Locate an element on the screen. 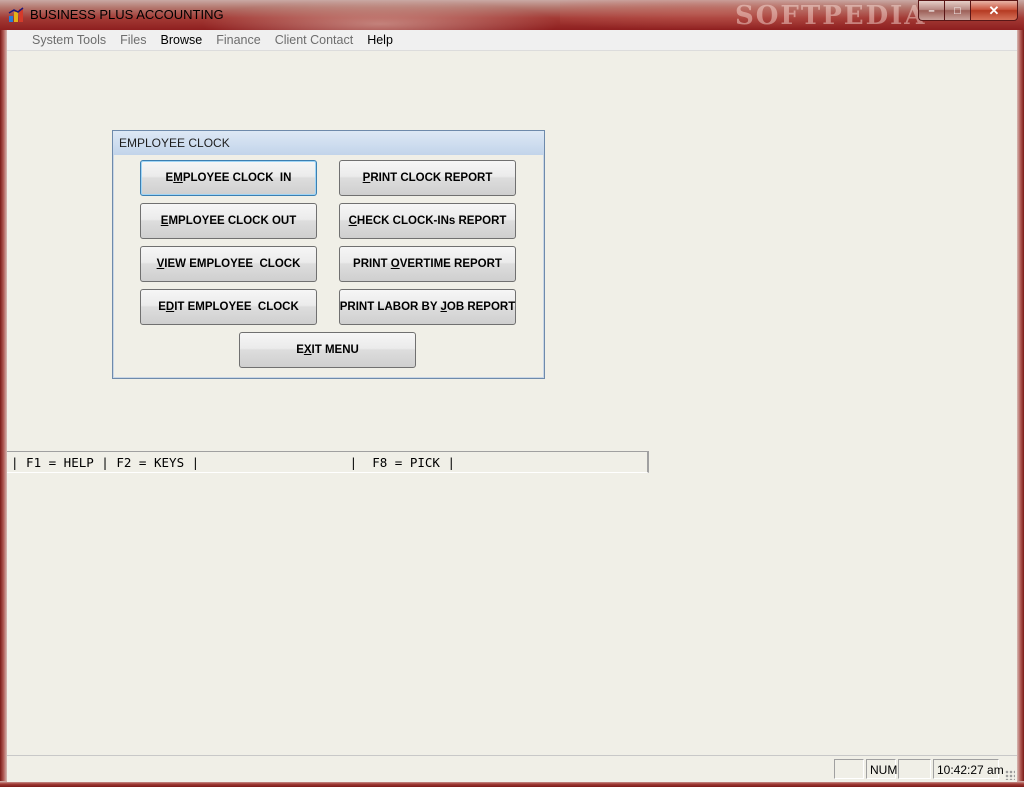  window-frame-right is located at coordinates (1020, 408).